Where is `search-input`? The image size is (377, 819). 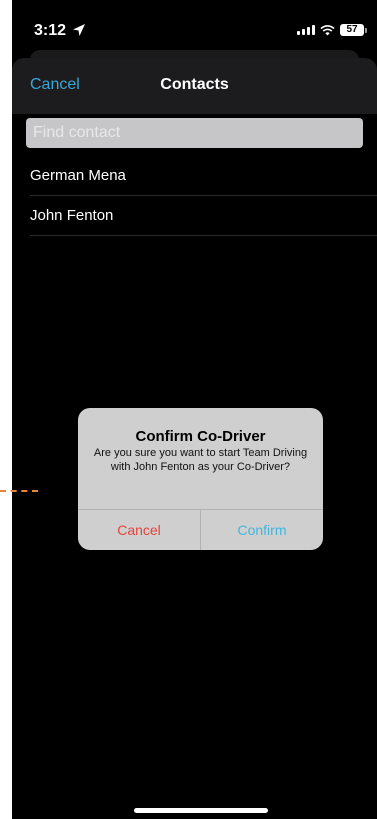
search-input is located at coordinates (194, 133).